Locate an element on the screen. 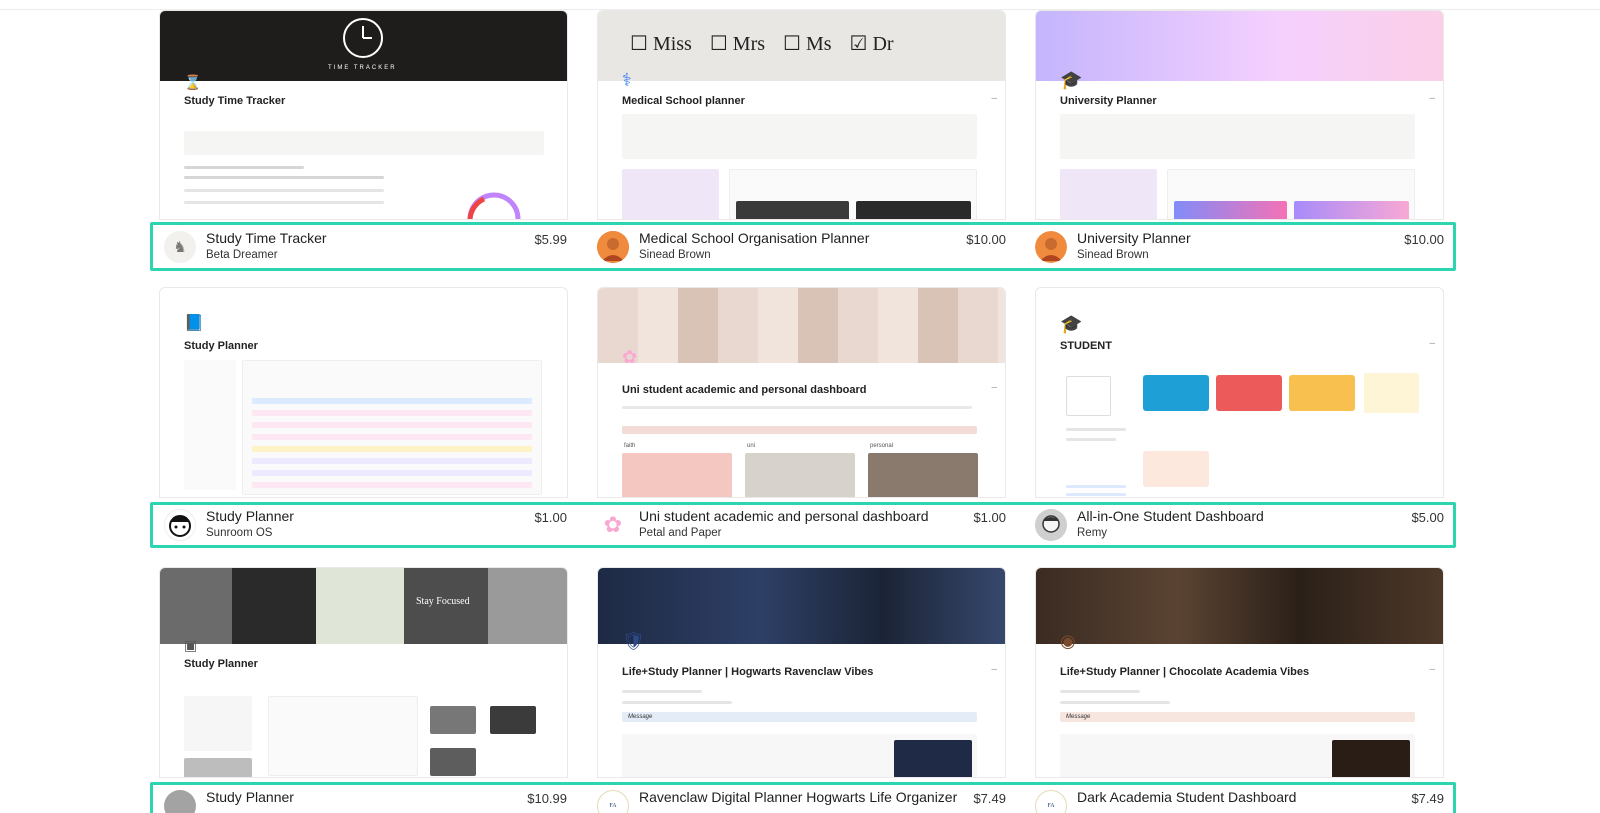 The width and height of the screenshot is (1600, 813). listing-all-in-one-student-dashboard: All-in-One Student Dashboard Remy $5.00 is located at coordinates (1239, 525).